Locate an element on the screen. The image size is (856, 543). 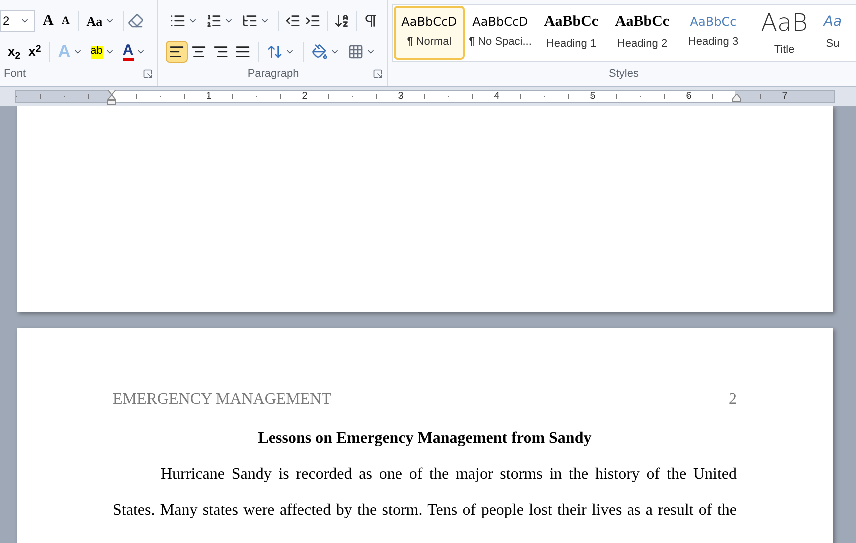
grow-font-button: A is located at coordinates (48, 21).